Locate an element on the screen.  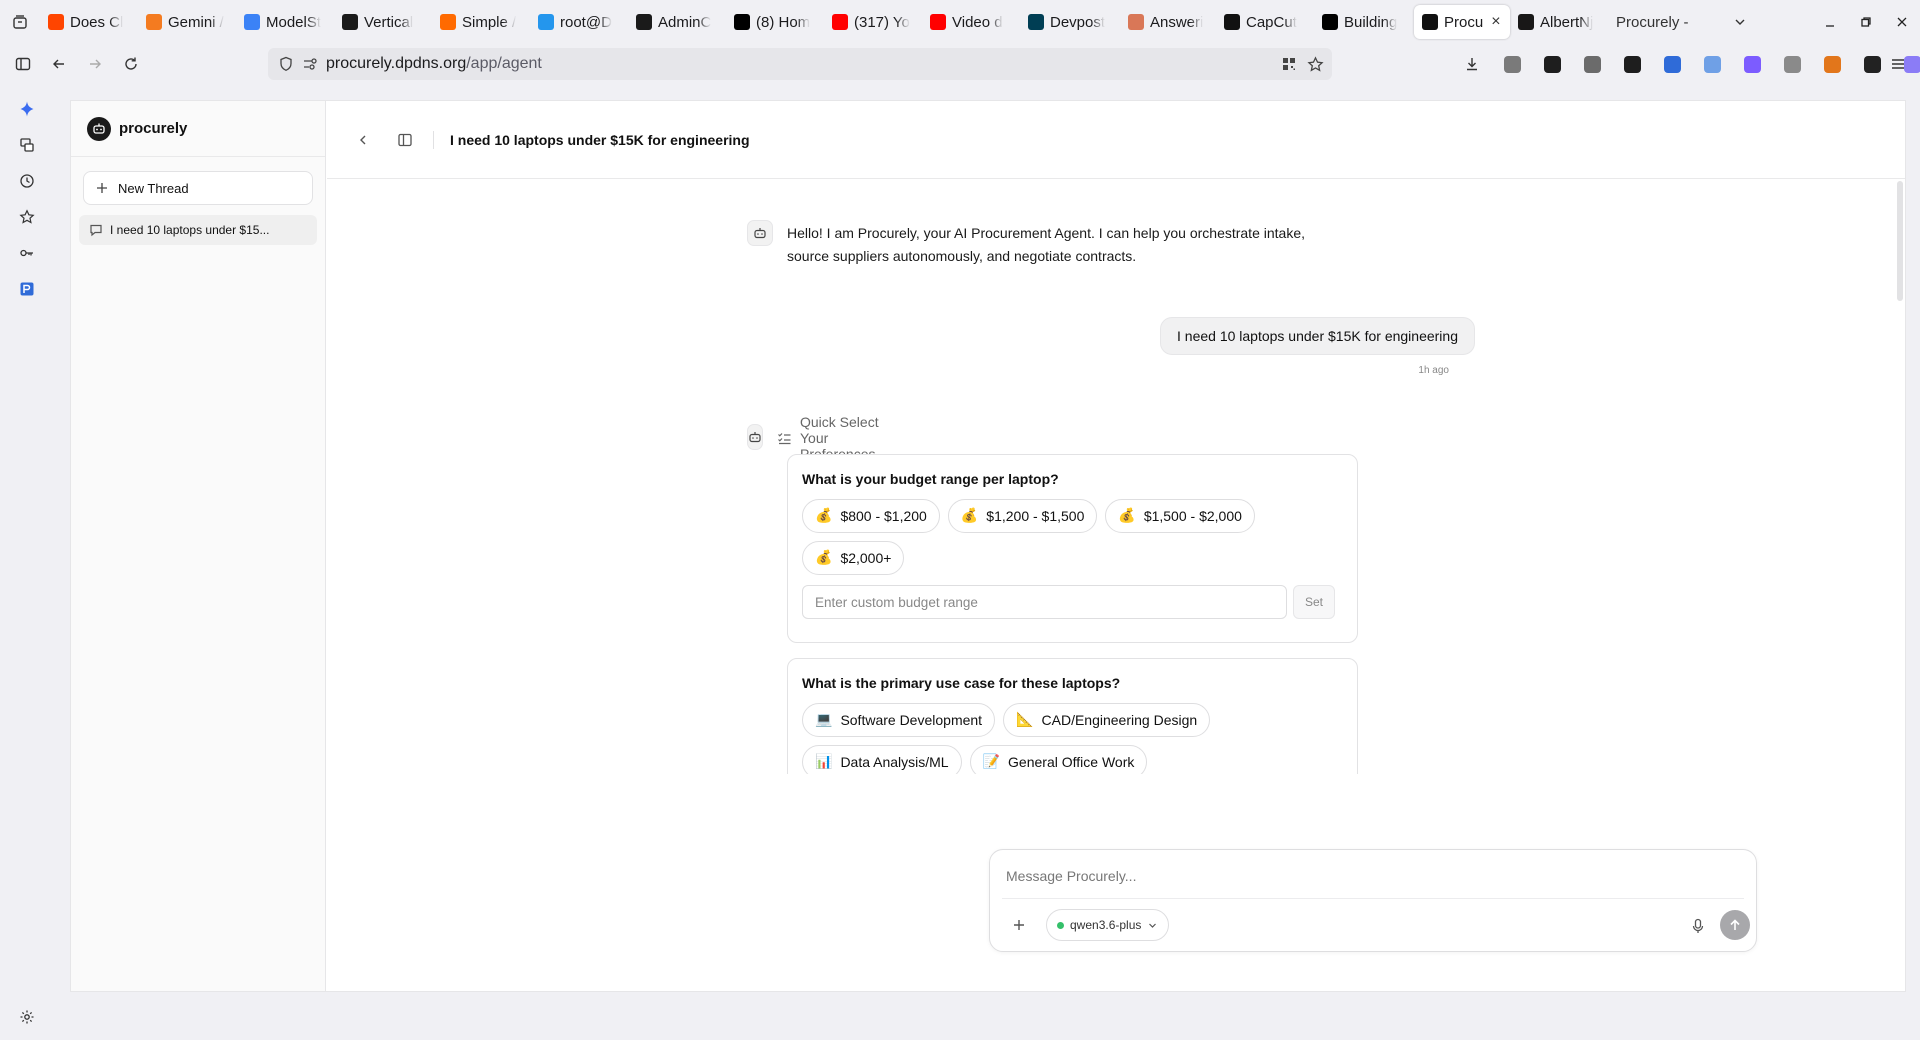
gemini-icon is located at coordinates (154, 22).